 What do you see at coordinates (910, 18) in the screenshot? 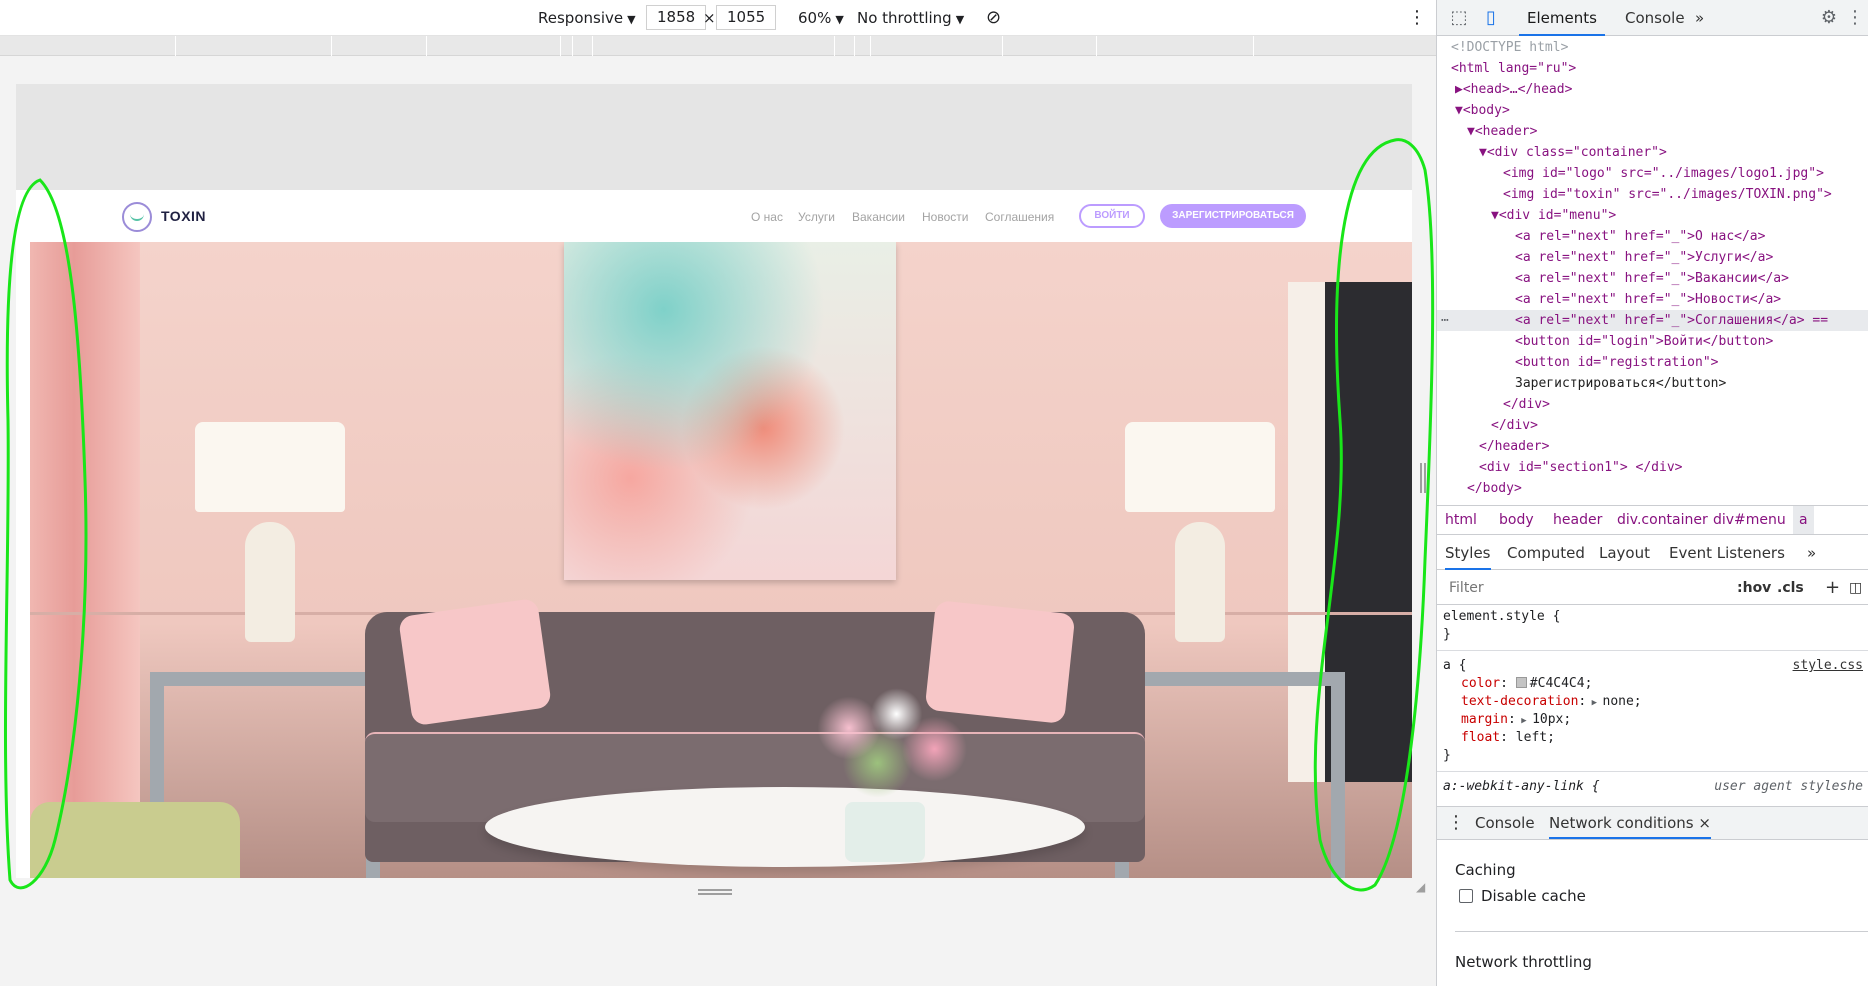
I see `throttling-select: No throttling ▼` at bounding box center [910, 18].